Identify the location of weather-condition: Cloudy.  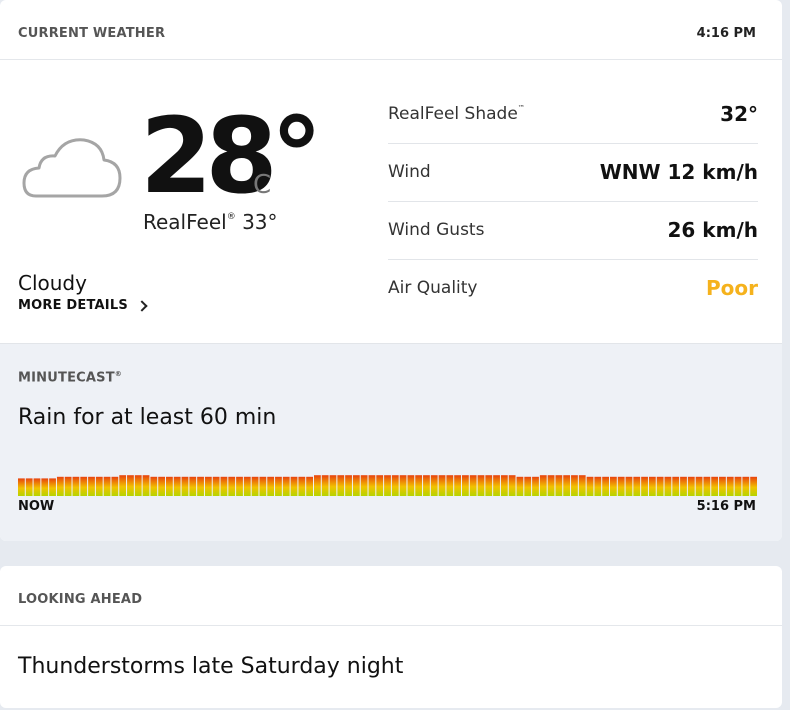
(52, 283).